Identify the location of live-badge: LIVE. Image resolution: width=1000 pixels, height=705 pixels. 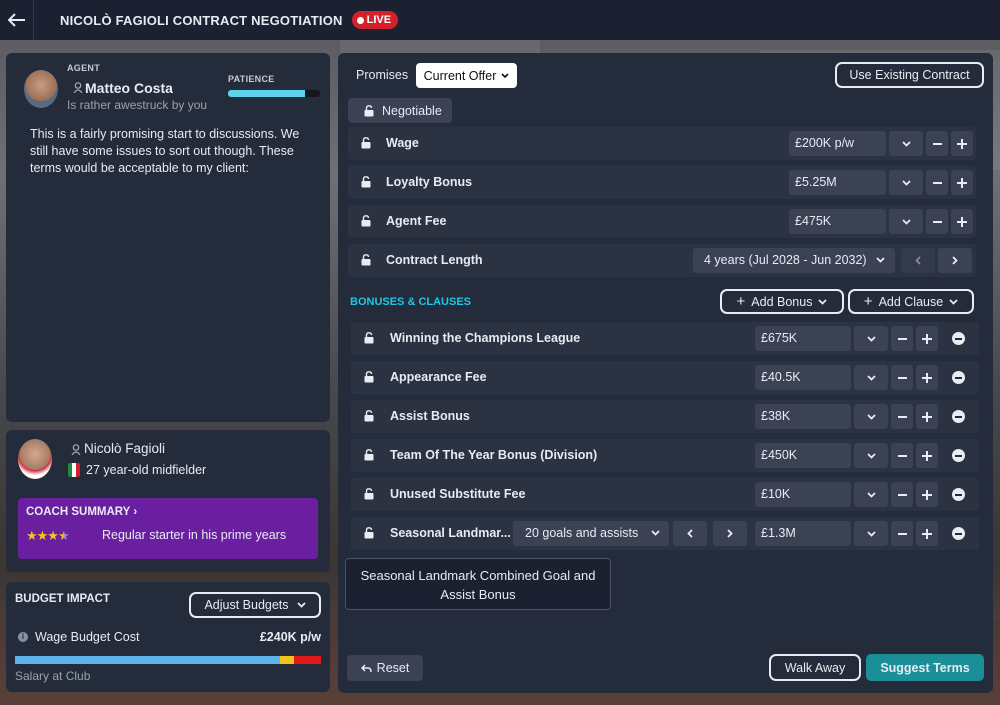
(375, 20).